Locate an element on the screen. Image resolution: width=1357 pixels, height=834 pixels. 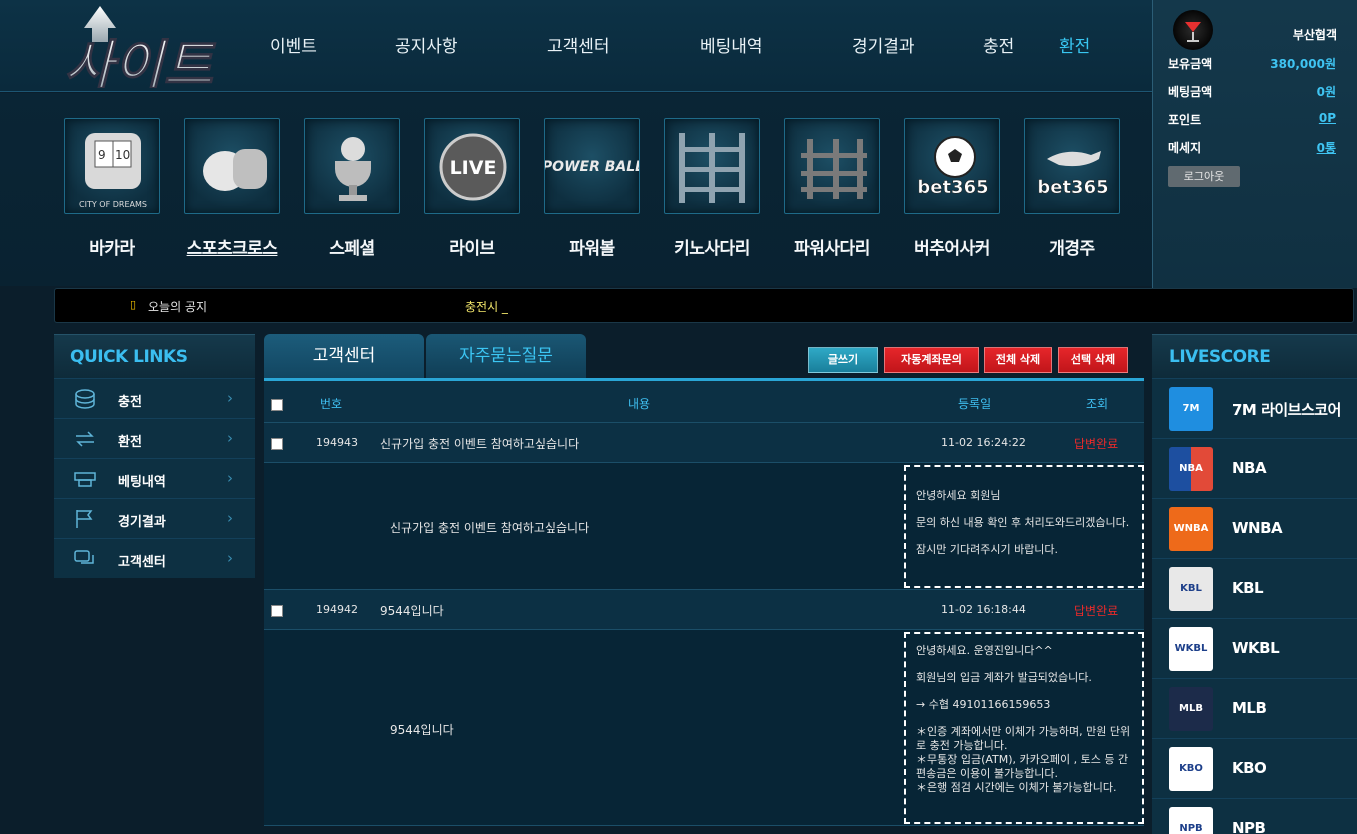
tab-faq: 자주묻는질문 is located at coordinates (506, 356).